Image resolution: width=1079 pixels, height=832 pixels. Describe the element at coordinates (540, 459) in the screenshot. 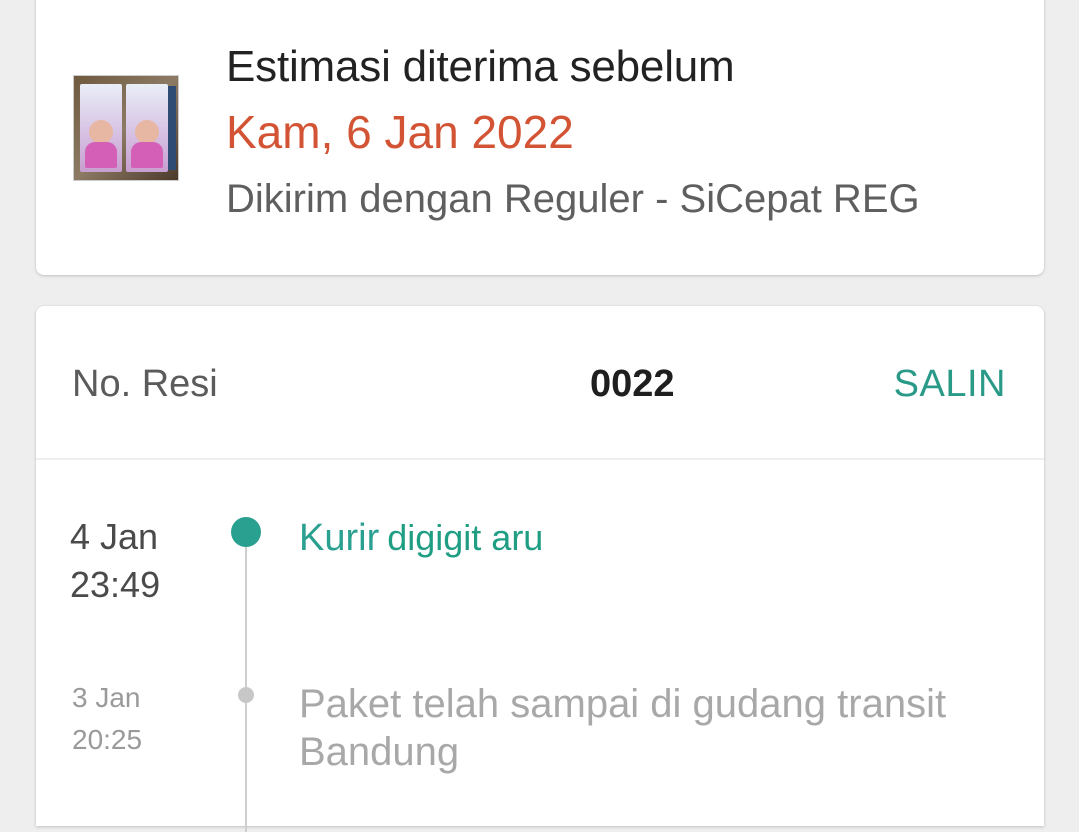

I see `divider` at that location.